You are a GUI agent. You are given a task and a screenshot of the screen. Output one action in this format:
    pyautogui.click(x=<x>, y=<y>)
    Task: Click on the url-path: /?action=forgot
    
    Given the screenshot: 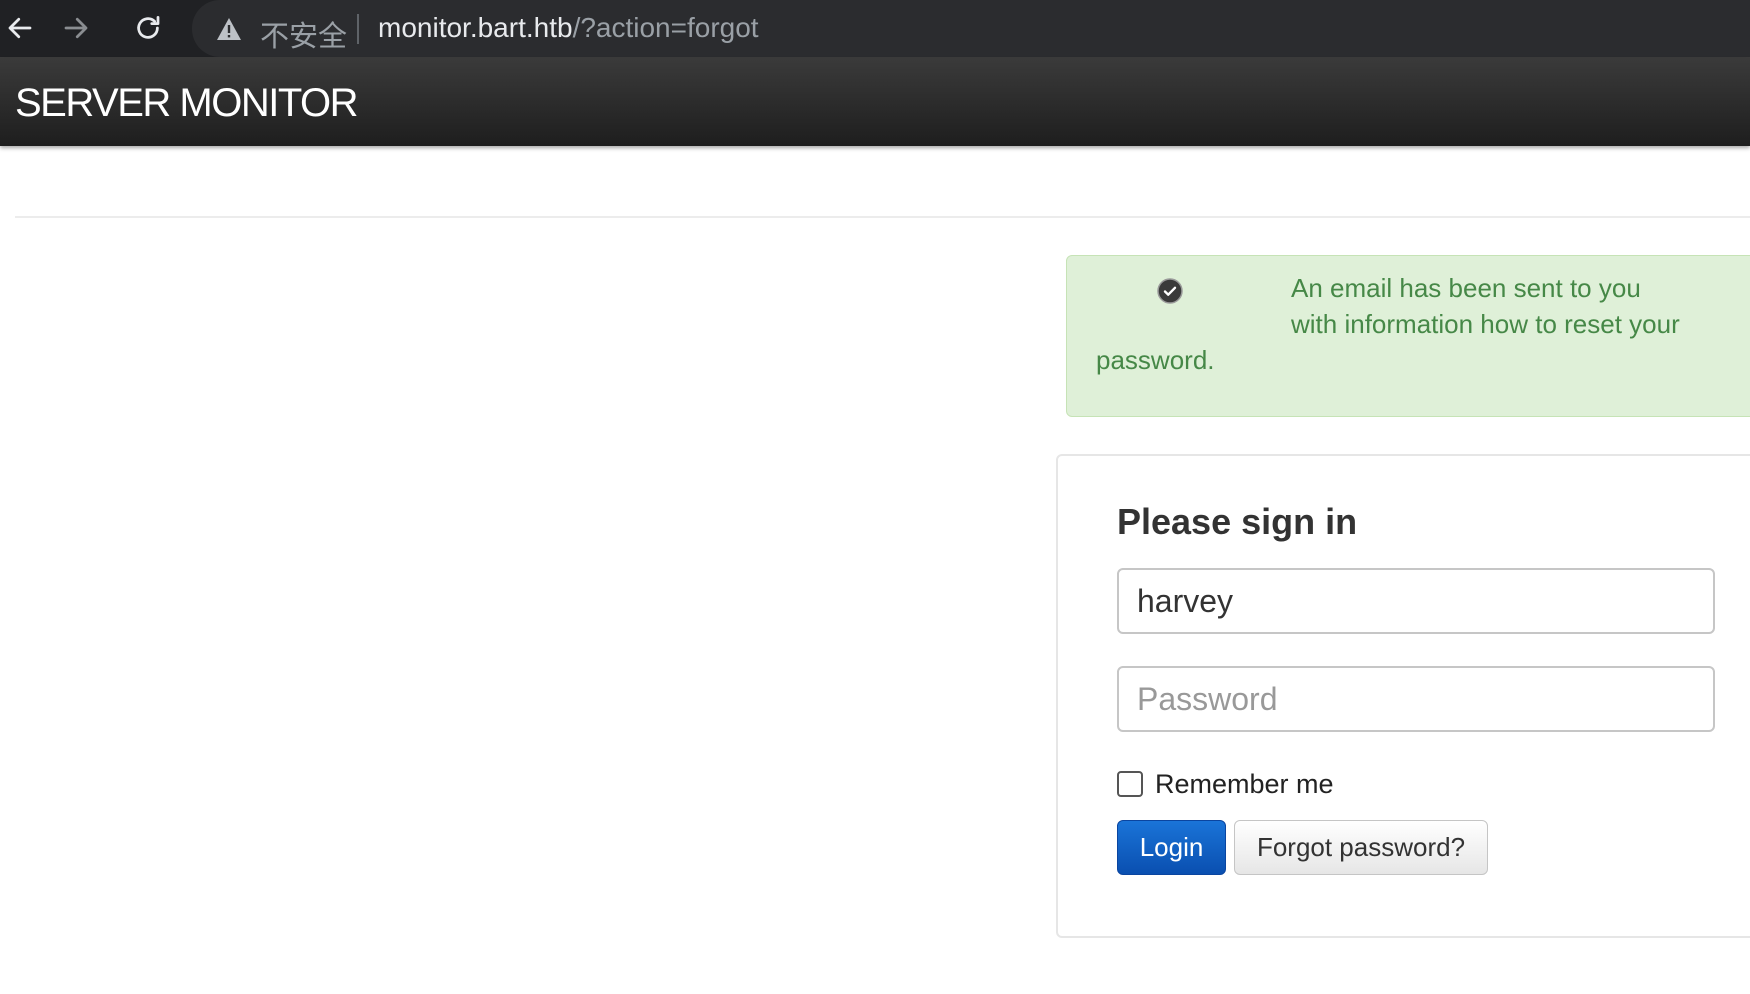 What is the action you would take?
    pyautogui.click(x=665, y=27)
    